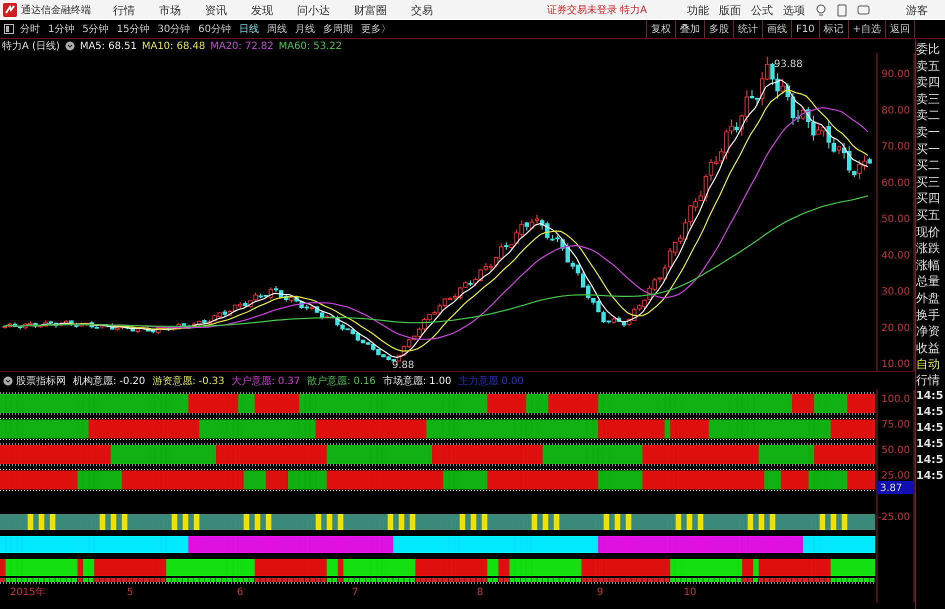 This screenshot has height=609, width=945. I want to click on menu-item: 行情, so click(124, 10).